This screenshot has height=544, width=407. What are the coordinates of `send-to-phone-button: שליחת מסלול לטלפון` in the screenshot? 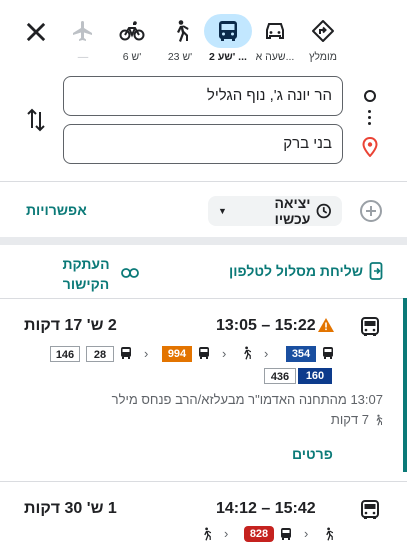 It's located at (306, 271).